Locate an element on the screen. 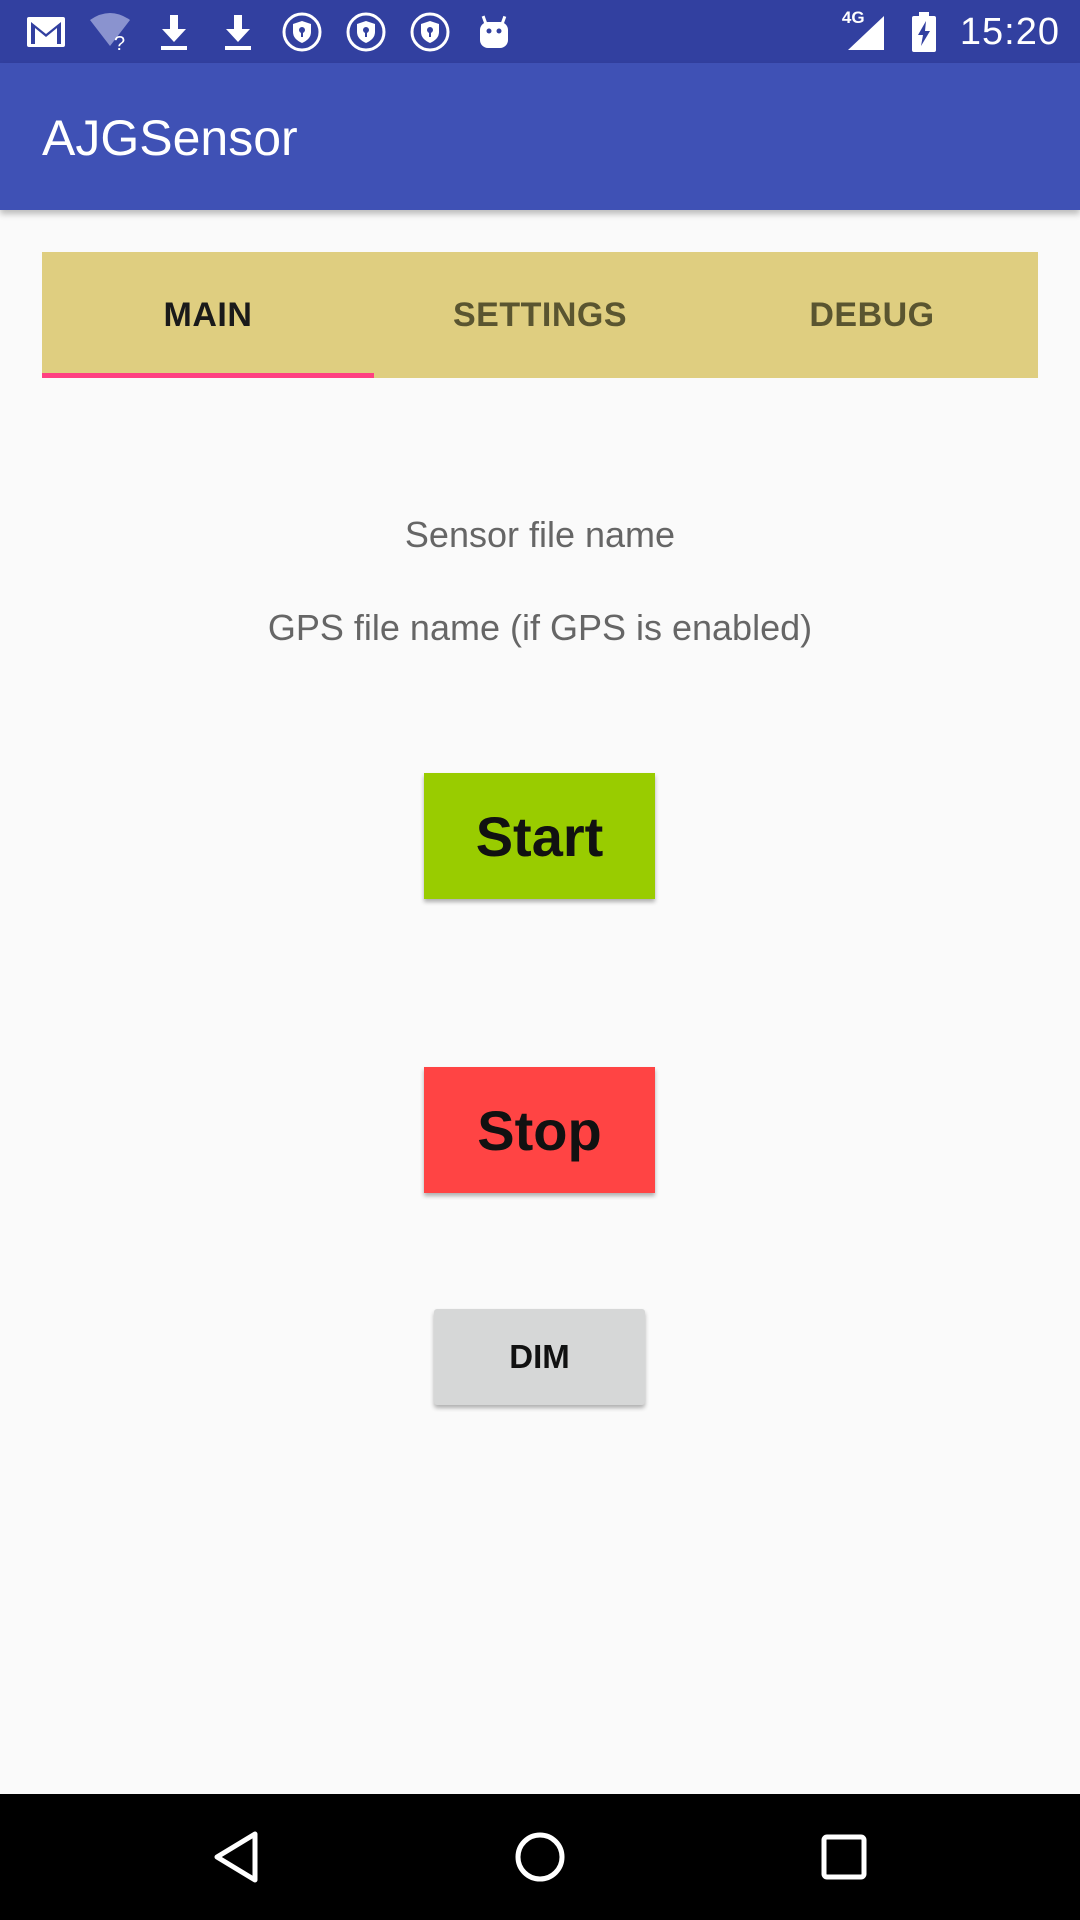  start-button: Start is located at coordinates (539, 836).